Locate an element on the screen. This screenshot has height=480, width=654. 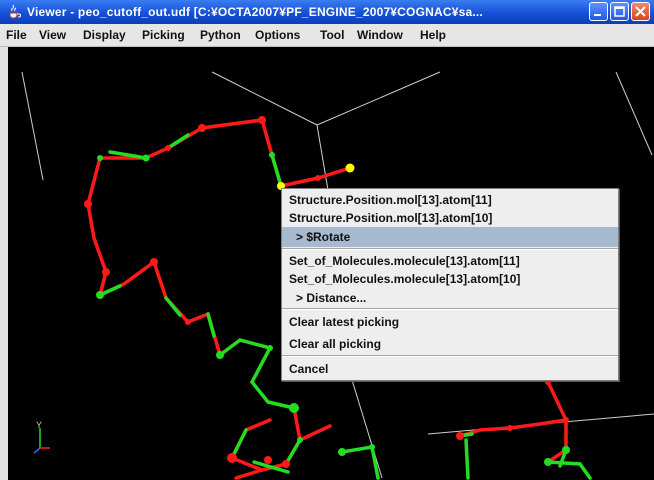
menu-display: Display is located at coordinates (104, 35).